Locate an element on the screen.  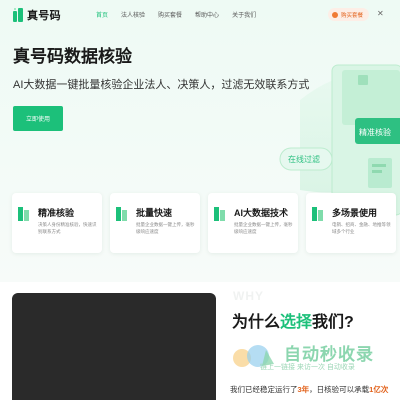
buy-package-button: 购买套餐 is located at coordinates (349, 14).